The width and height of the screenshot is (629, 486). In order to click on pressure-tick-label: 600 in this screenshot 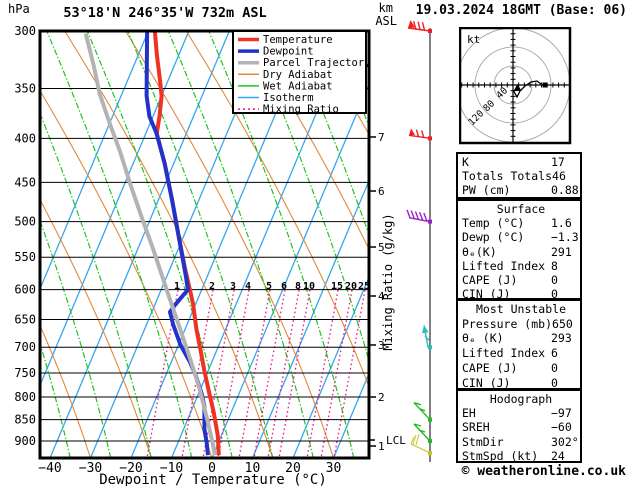, I will do `click(25, 290)`.